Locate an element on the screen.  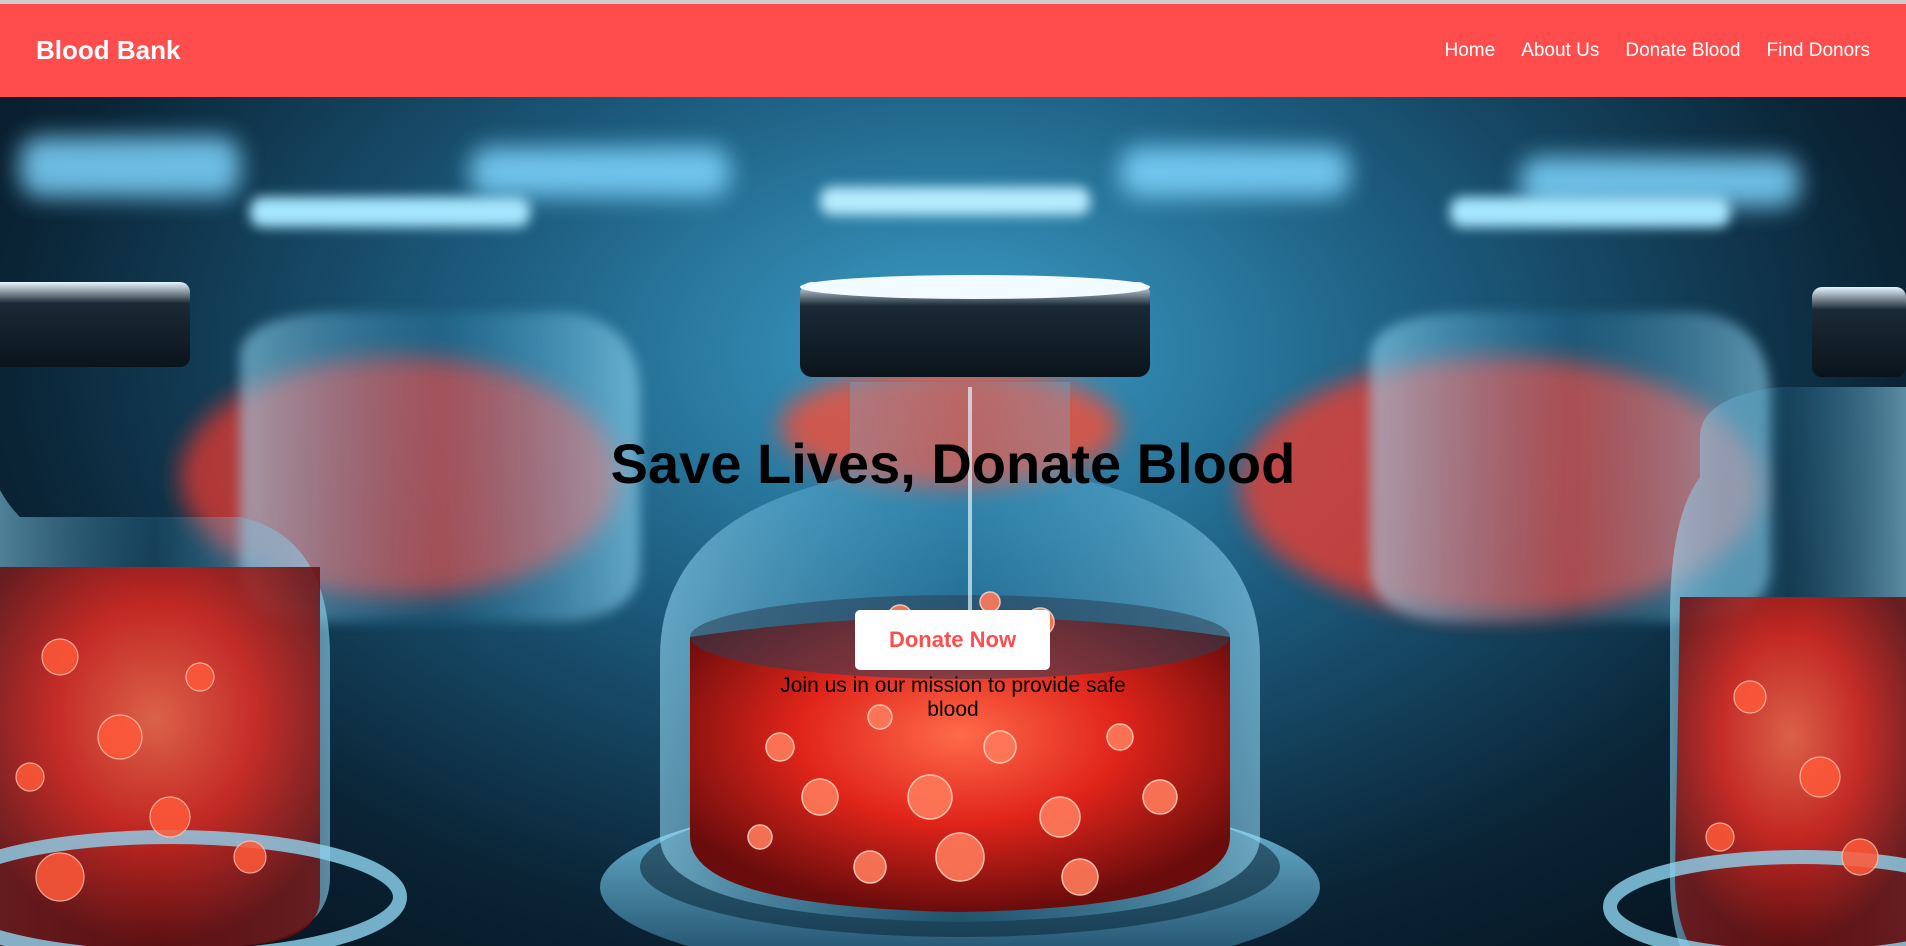
nav-link-donate-blood: Donate Blood is located at coordinates (1682, 51).